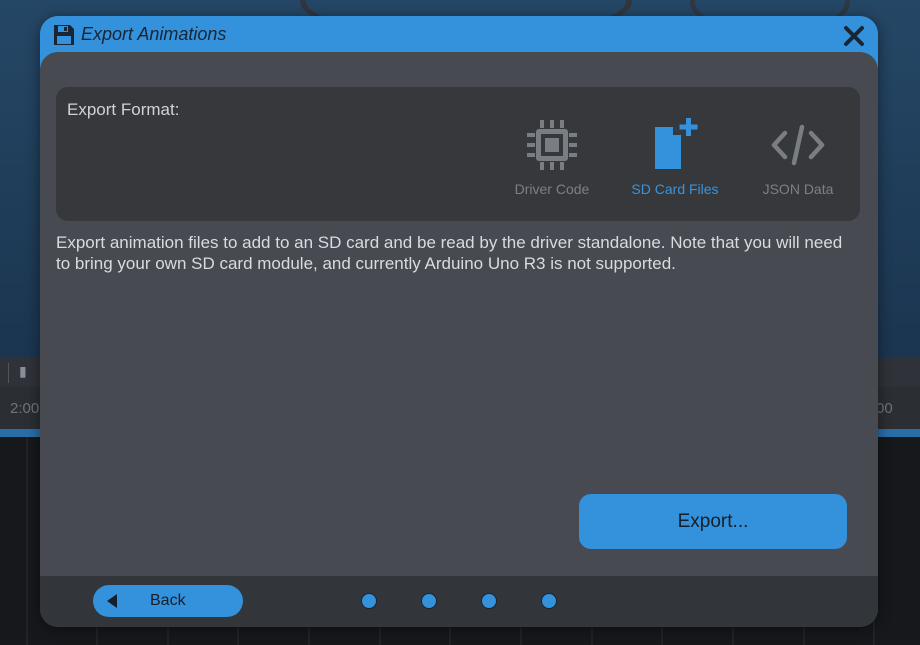 Image resolution: width=920 pixels, height=645 pixels. Describe the element at coordinates (676, 143) in the screenshot. I see `file-add-icon` at that location.